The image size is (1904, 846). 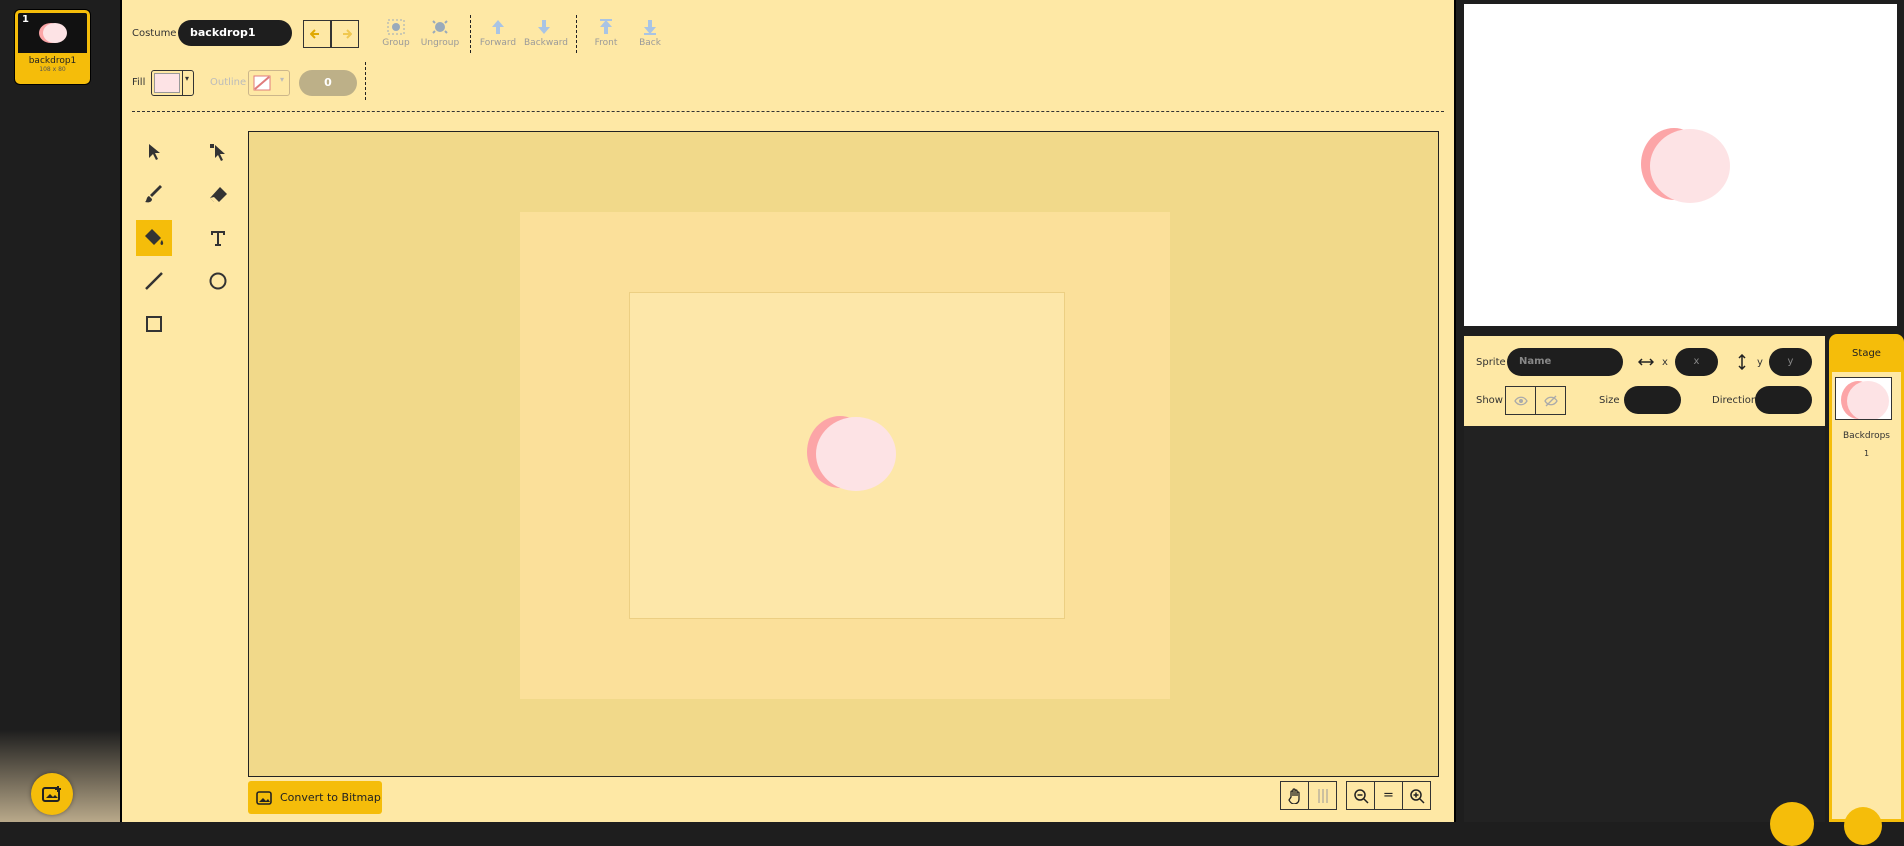 I want to click on fill-swatch, so click(x=167, y=83).